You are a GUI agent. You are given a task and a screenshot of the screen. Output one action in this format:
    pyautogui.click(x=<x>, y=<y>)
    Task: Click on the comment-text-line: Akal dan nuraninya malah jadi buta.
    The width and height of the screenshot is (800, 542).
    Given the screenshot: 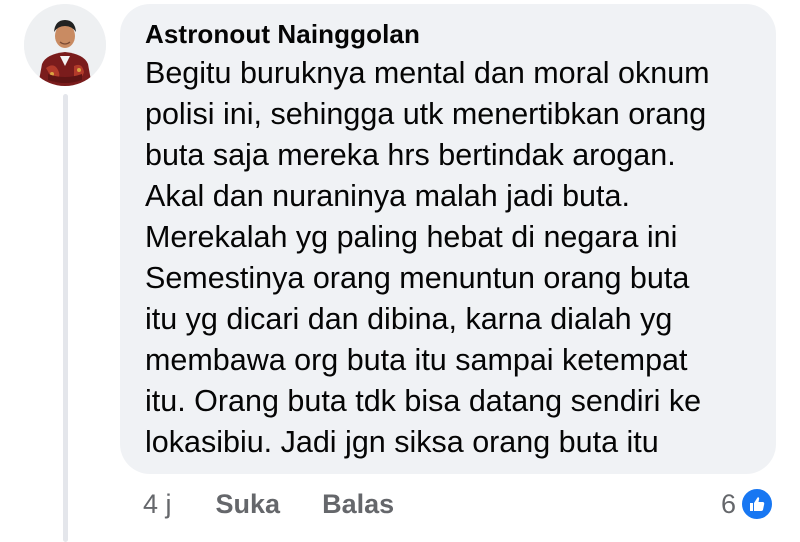 What is the action you would take?
    pyautogui.click(x=387, y=196)
    